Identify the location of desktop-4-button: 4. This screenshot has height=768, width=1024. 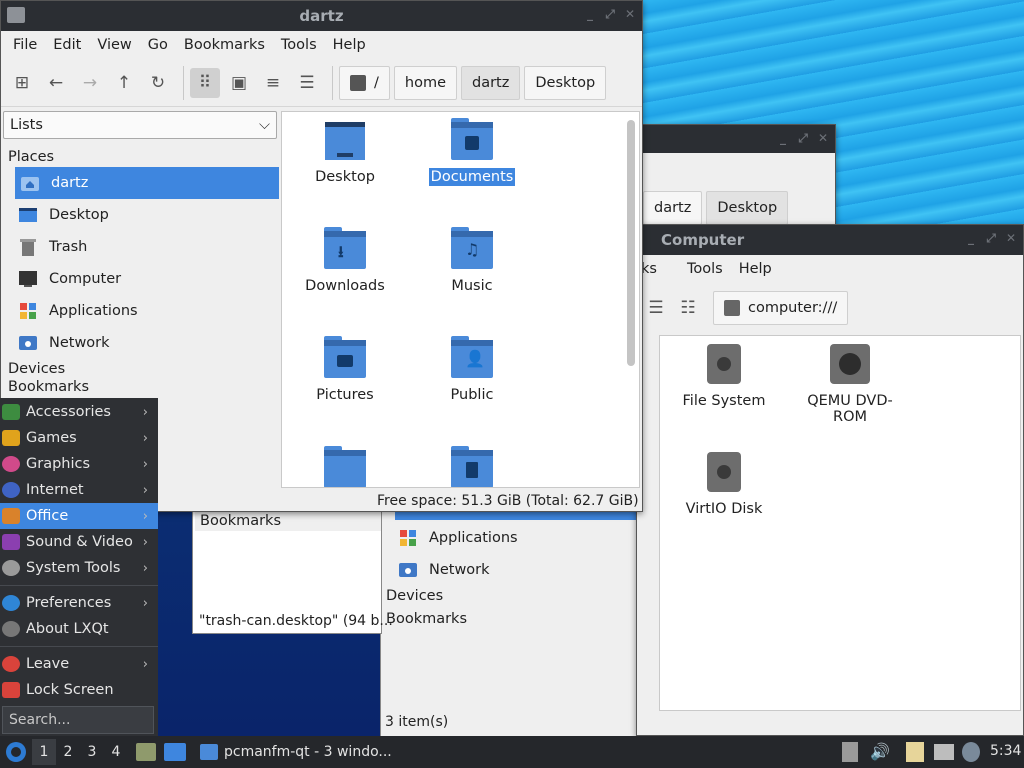
(116, 752).